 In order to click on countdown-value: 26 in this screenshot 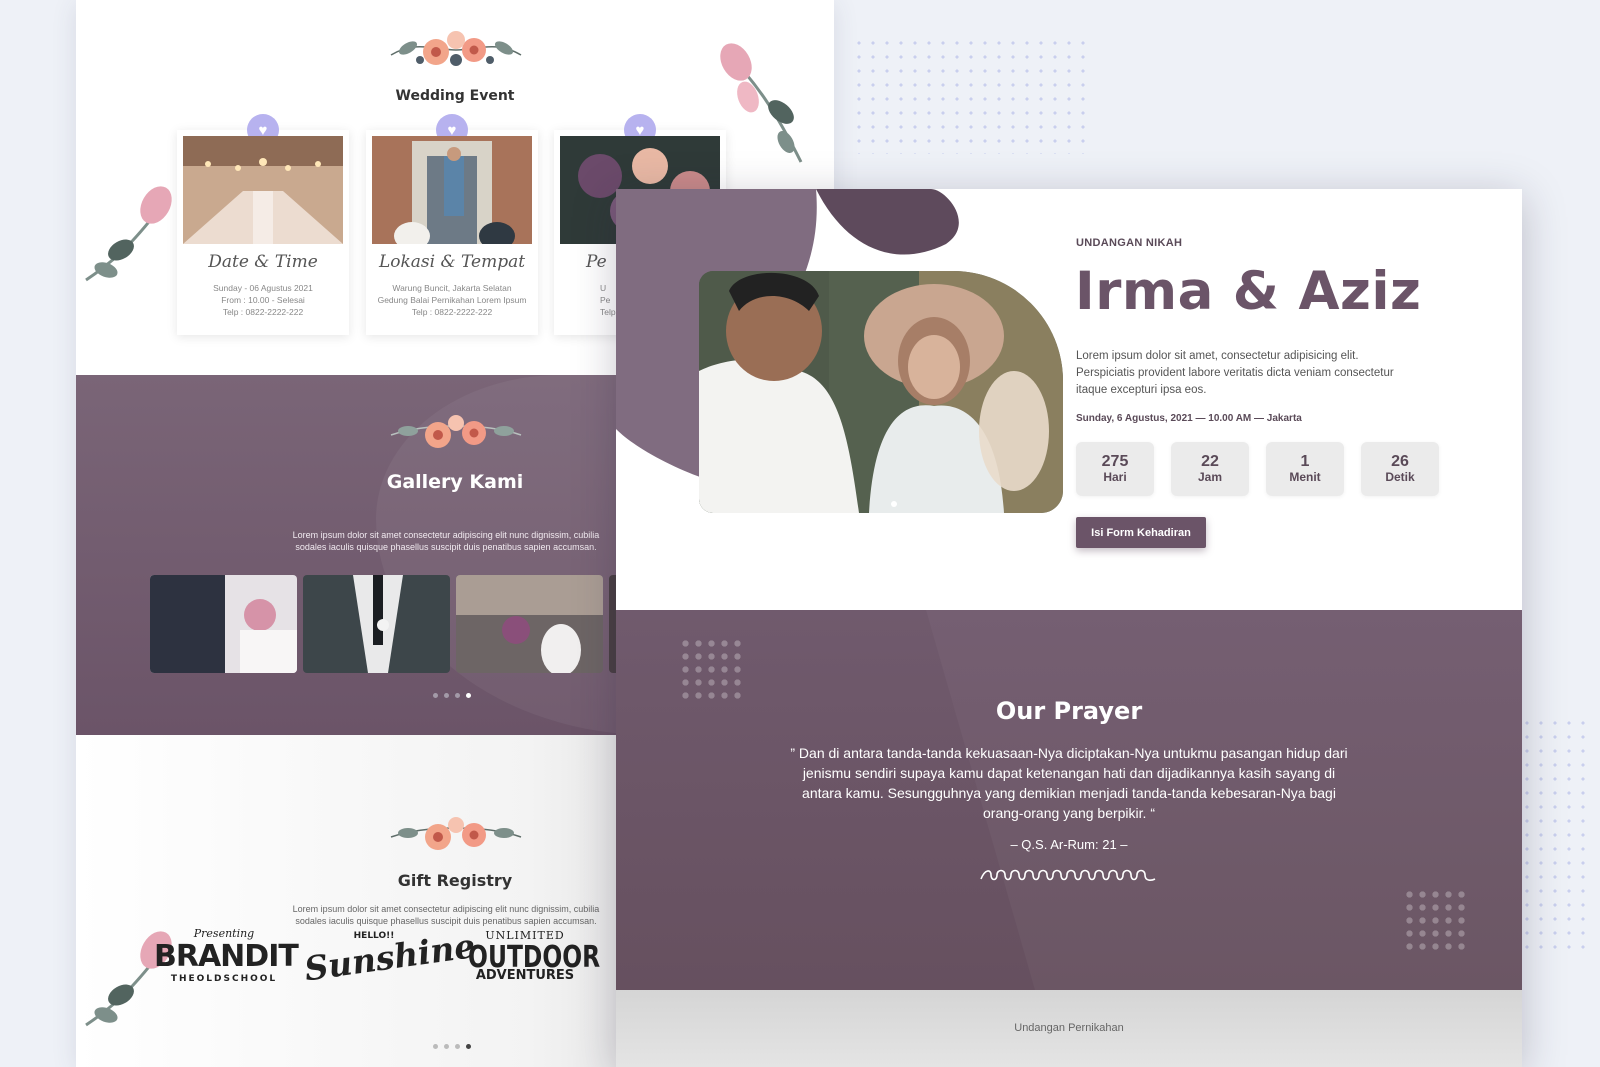, I will do `click(1400, 461)`.